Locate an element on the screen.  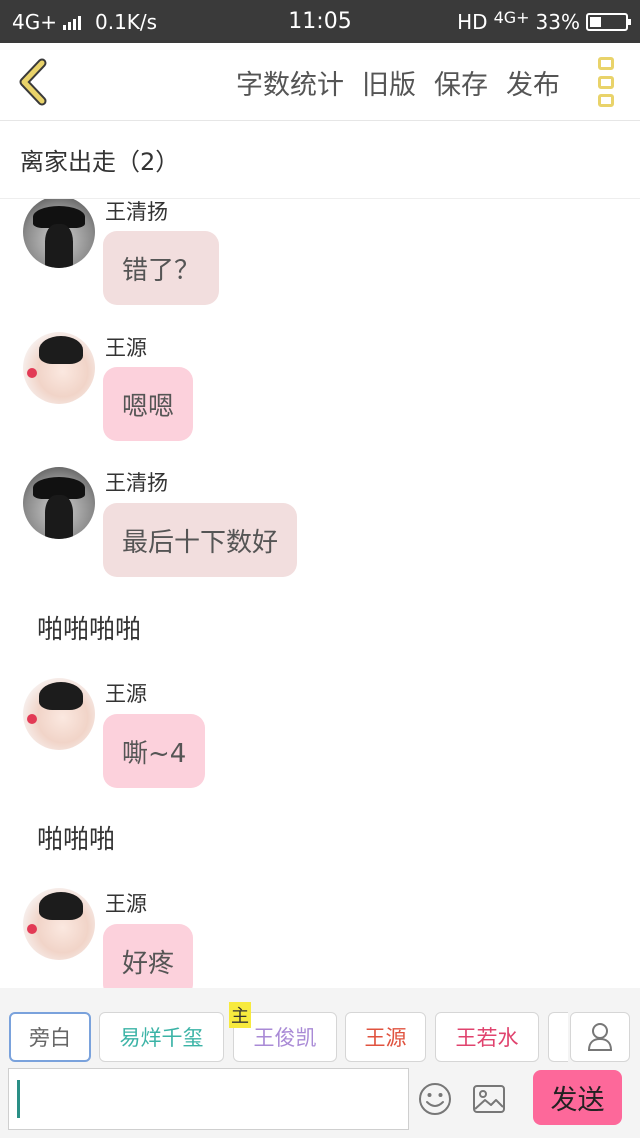
image-icon is located at coordinates (489, 1099).